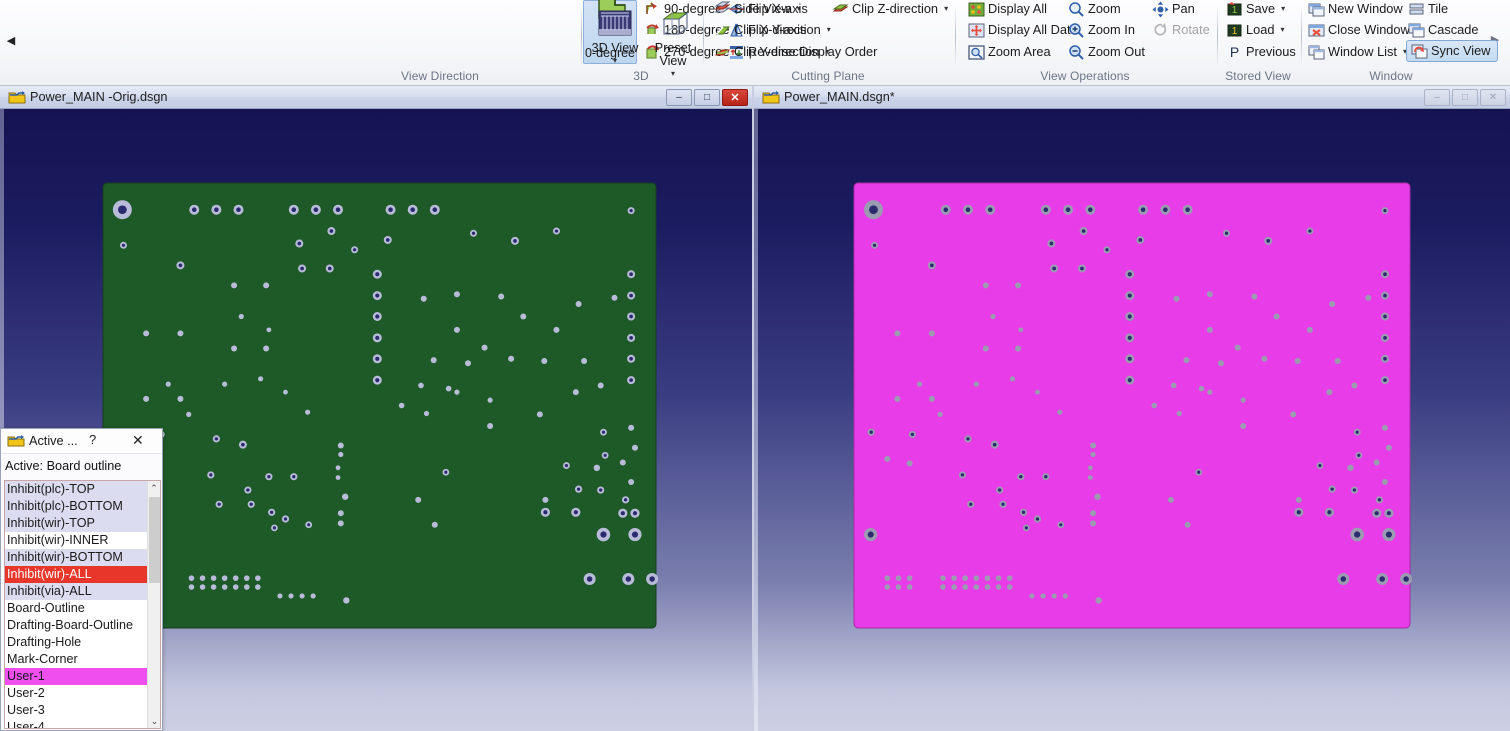 The height and width of the screenshot is (731, 1510). Describe the element at coordinates (1018, 8) in the screenshot. I see `display-all-label: Display All` at that location.